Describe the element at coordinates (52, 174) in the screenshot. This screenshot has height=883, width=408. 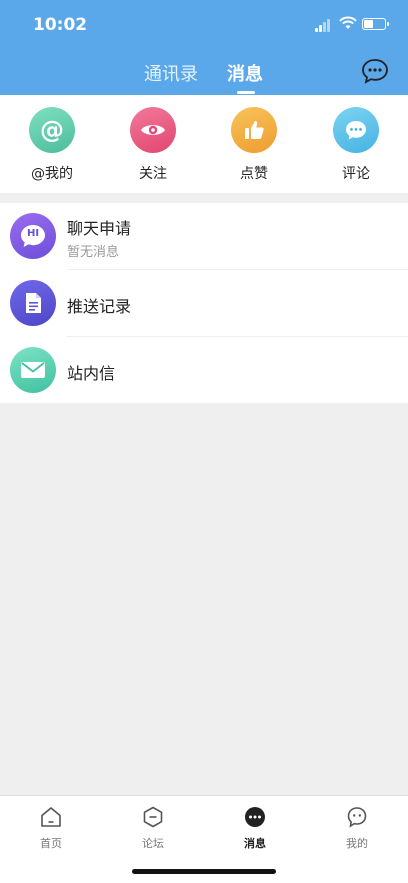
I see `quick-action-label: @我的` at that location.